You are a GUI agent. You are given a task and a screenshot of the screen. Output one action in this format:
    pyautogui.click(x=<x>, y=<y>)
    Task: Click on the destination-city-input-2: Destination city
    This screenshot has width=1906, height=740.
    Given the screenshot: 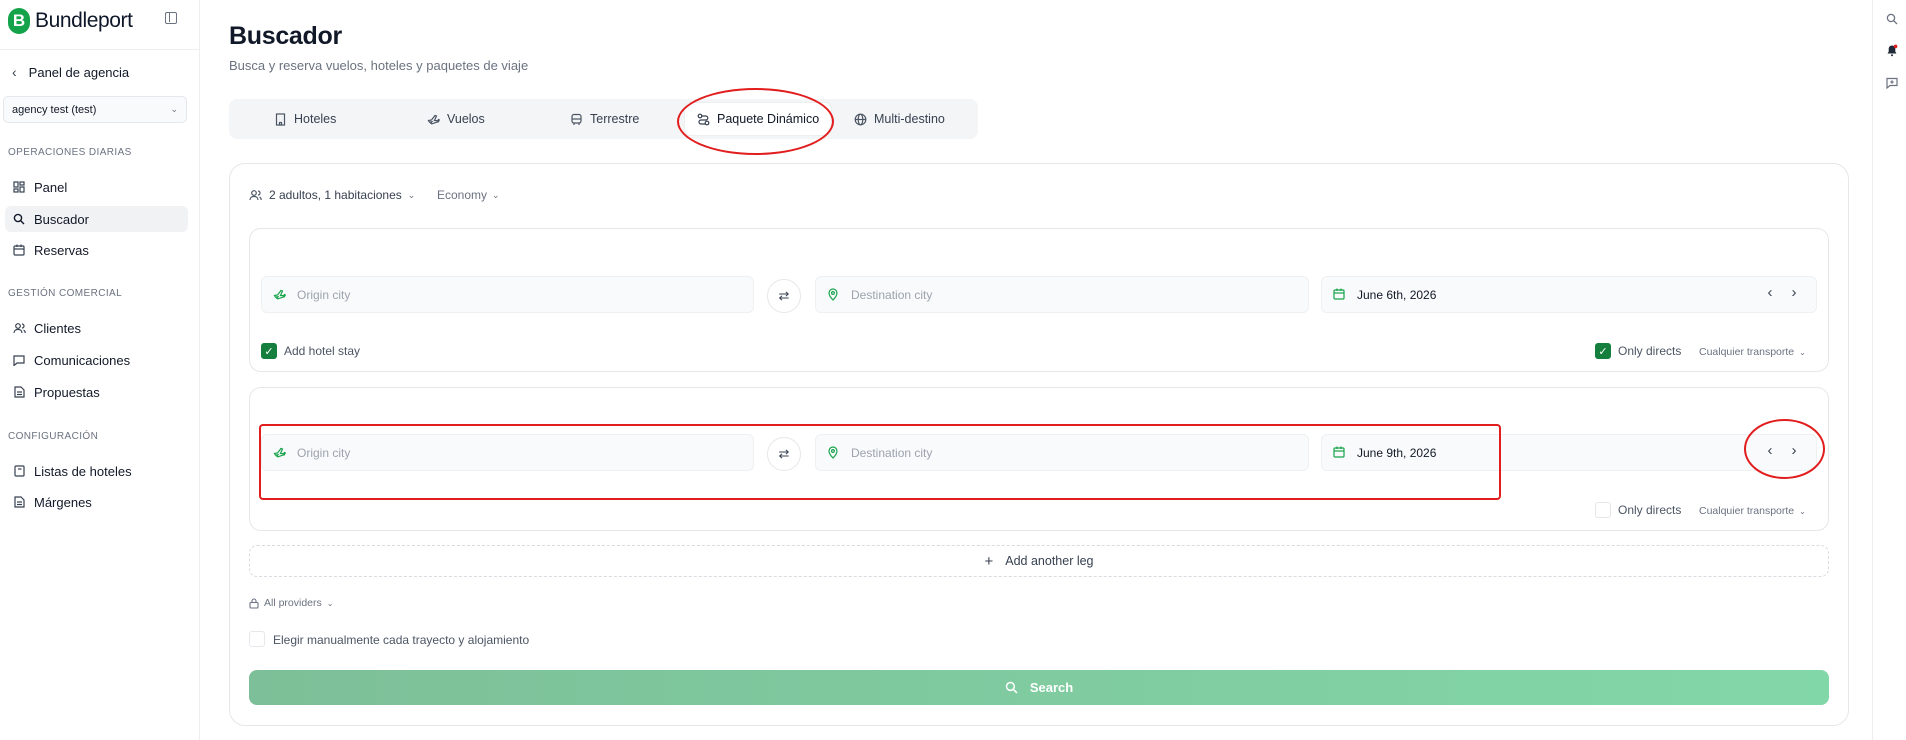 What is the action you would take?
    pyautogui.click(x=1062, y=452)
    